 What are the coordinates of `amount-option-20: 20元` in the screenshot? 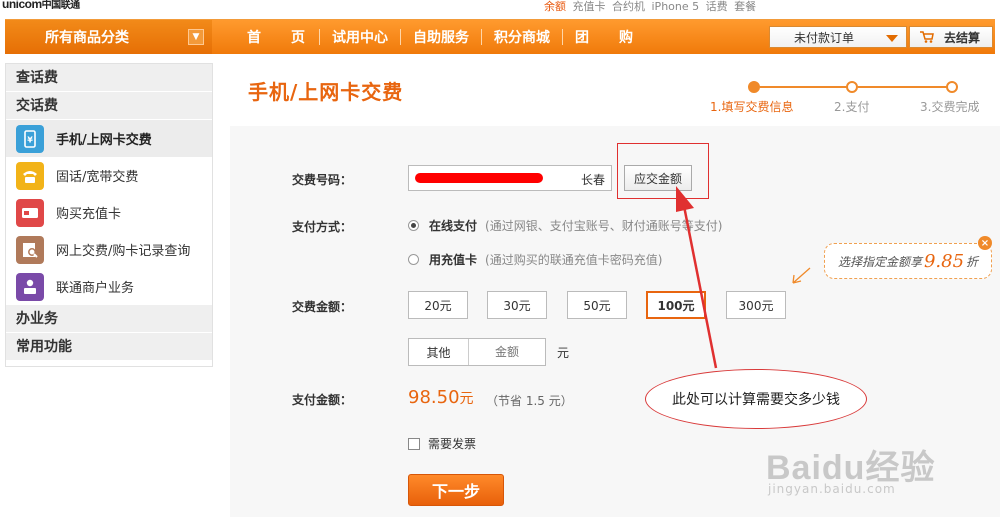 It's located at (438, 305).